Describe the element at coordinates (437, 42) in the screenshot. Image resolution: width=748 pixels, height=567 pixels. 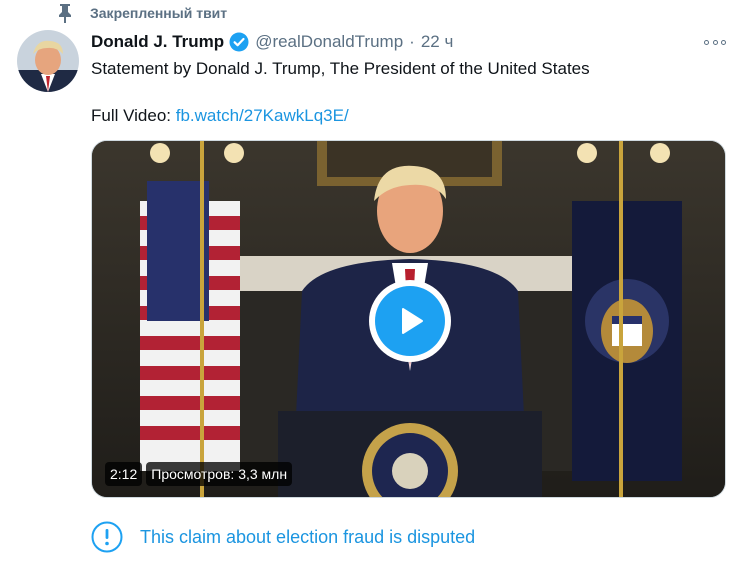
I see `tweet-timestamp: 22 ч` at that location.